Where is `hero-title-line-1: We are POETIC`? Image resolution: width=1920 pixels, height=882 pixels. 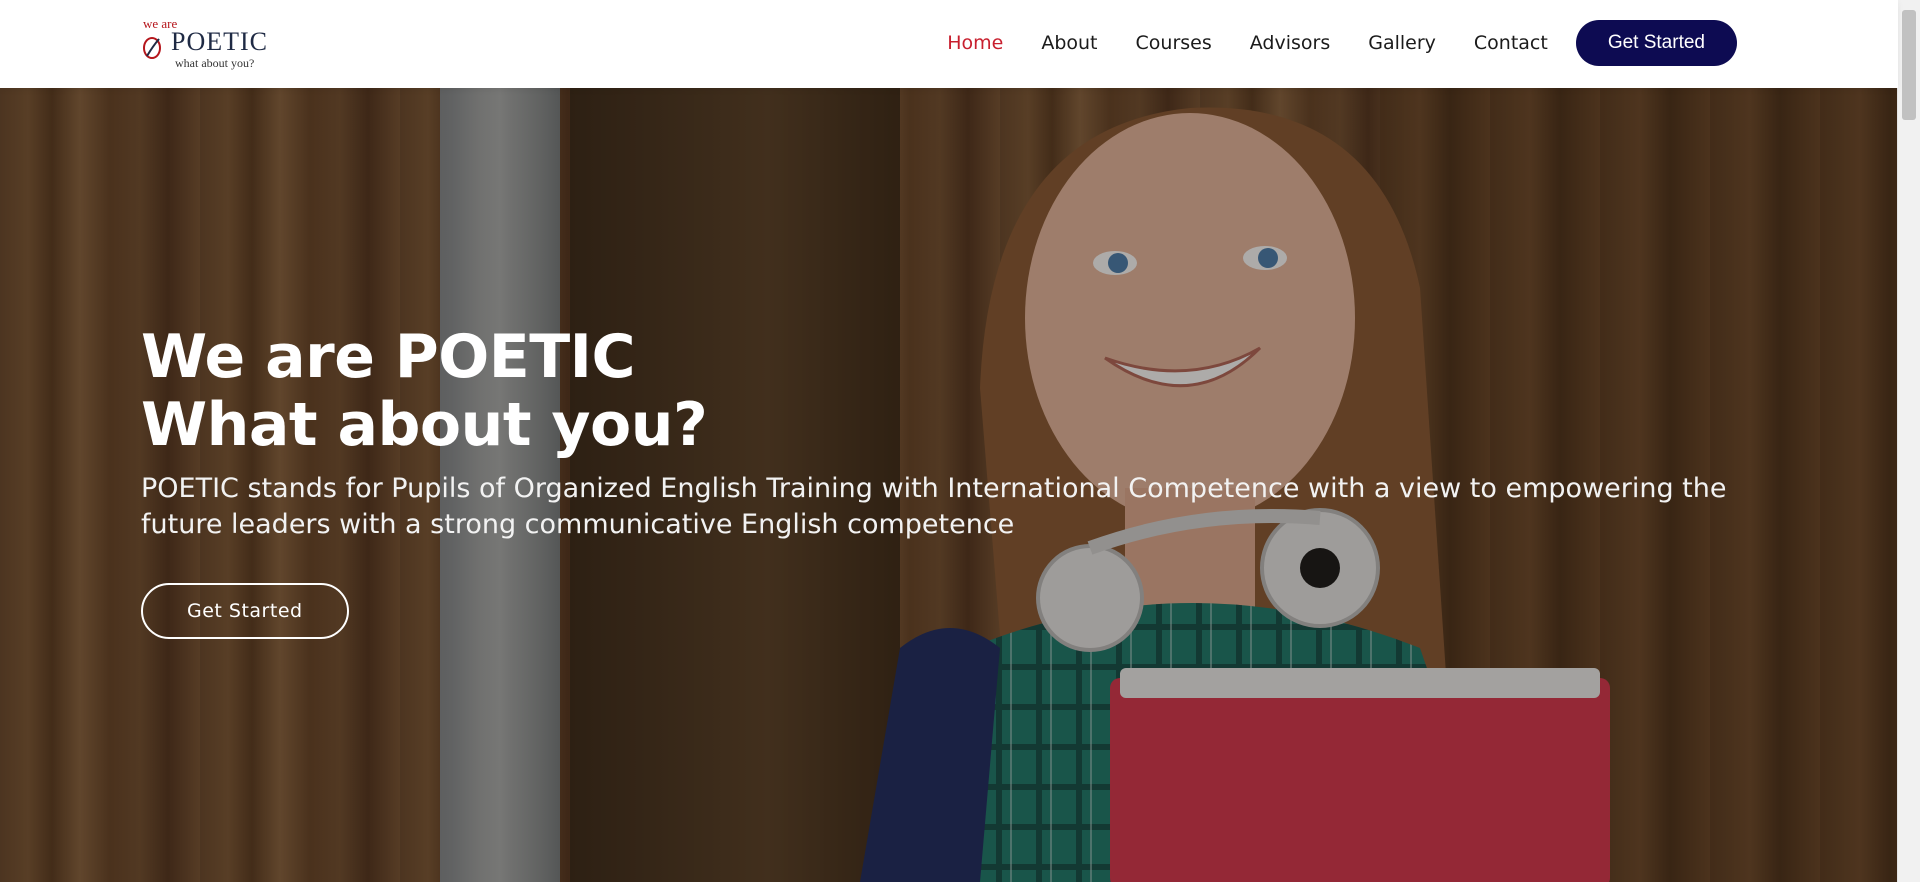 hero-title-line-1: We are POETIC is located at coordinates (388, 357).